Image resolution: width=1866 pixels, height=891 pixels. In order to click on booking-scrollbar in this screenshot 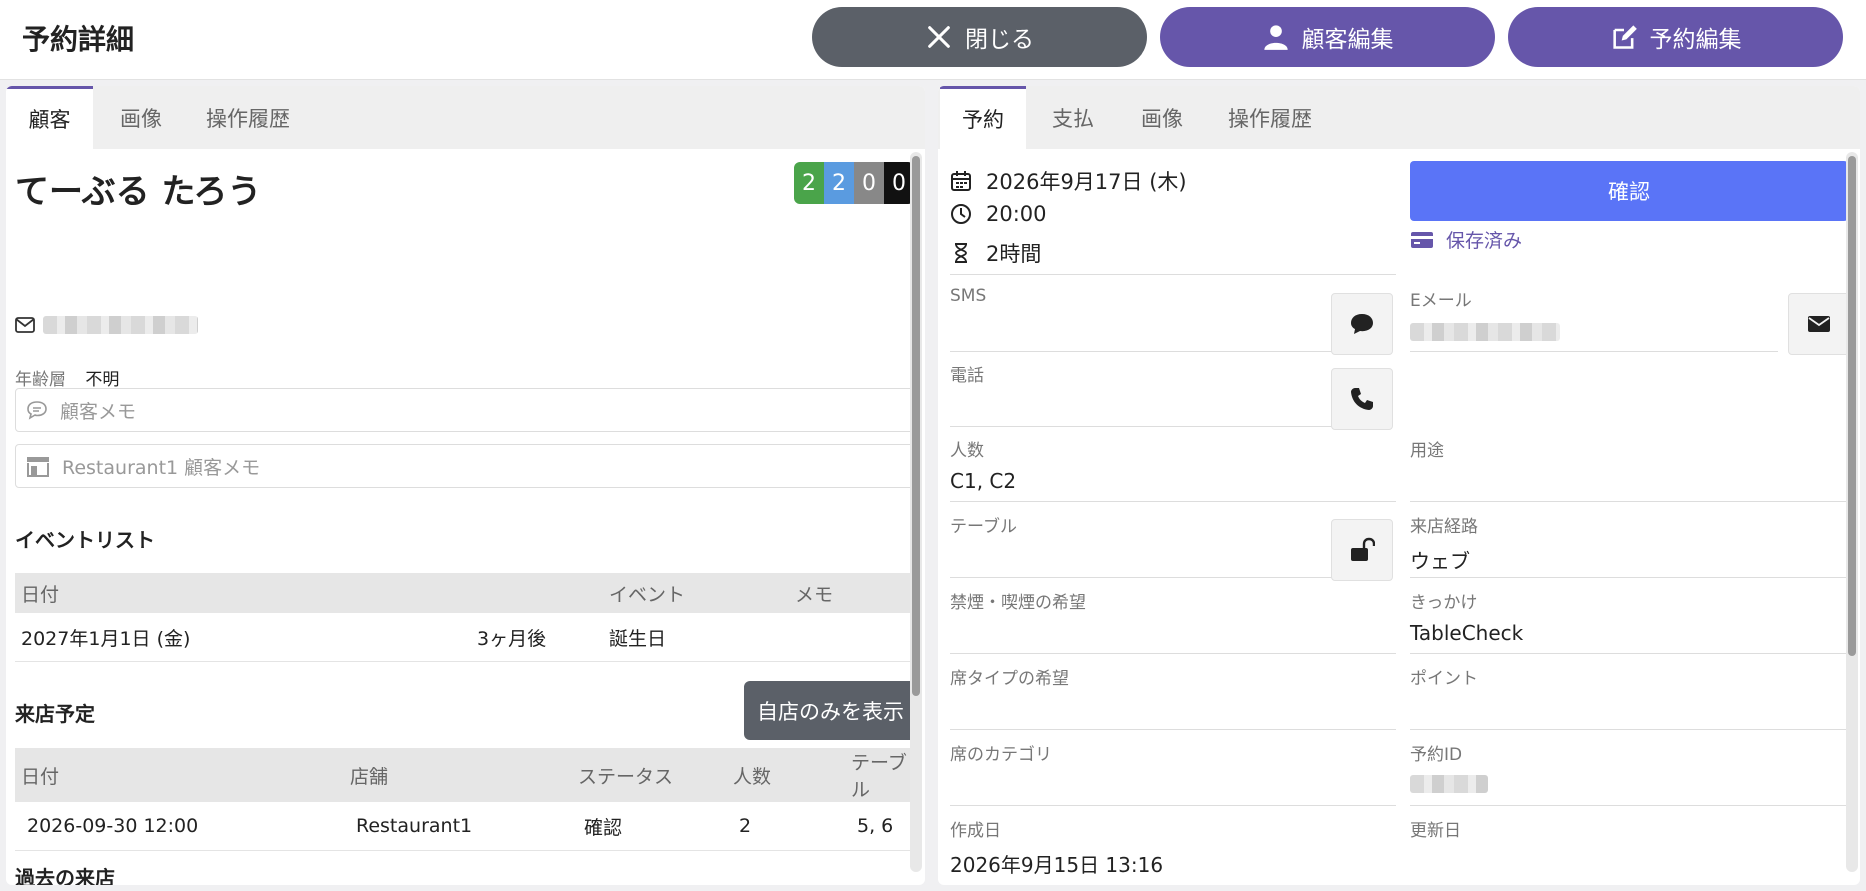, I will do `click(1852, 512)`.